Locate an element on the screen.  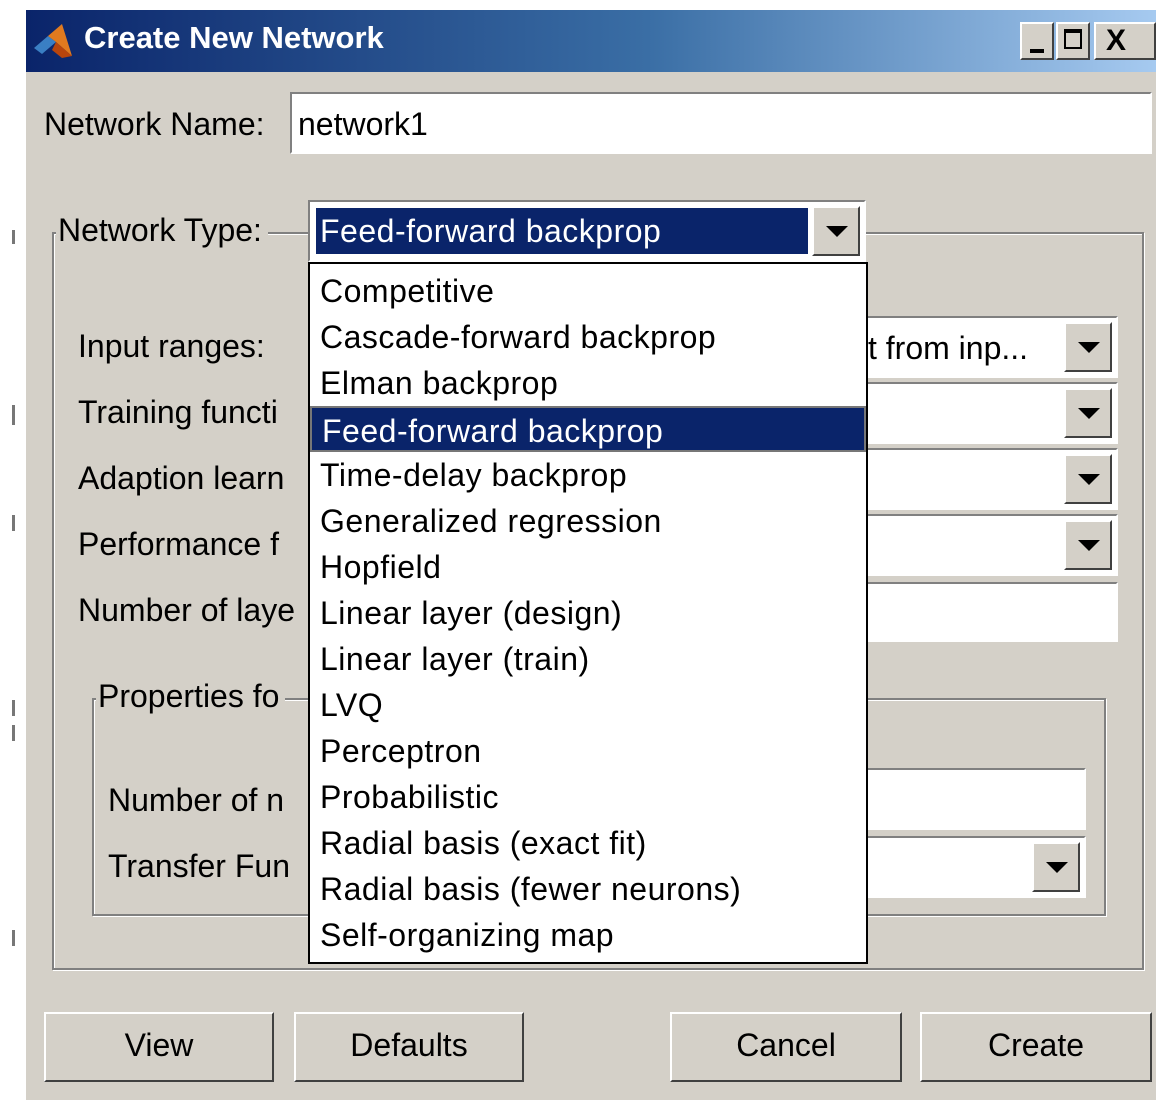
network-type-option: Radial basis (fewer neurons) is located at coordinates (525, 889).